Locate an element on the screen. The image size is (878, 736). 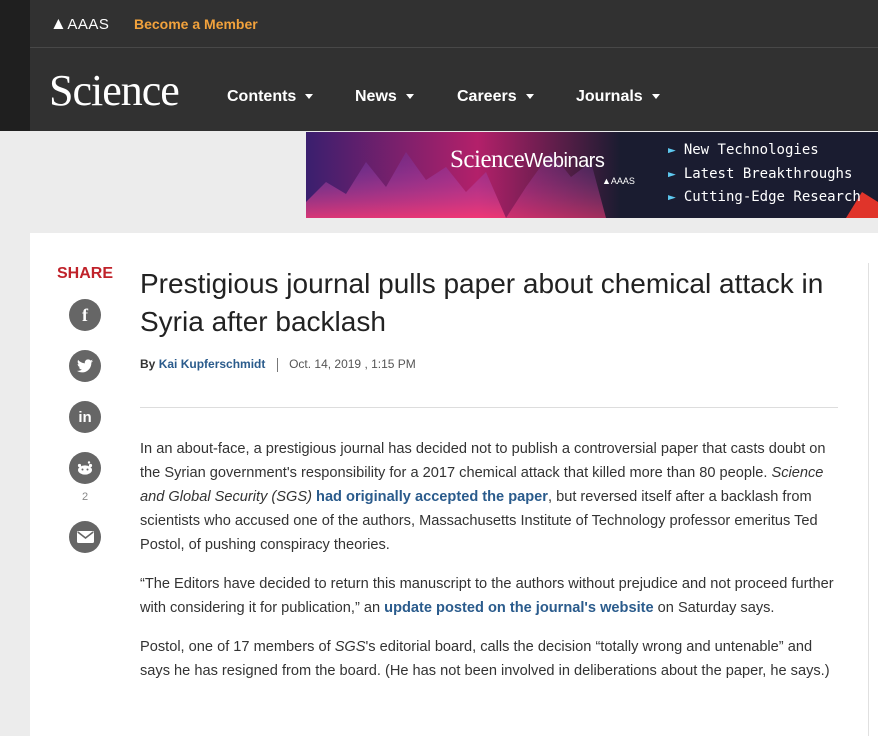
nav-contents-label: Contents is located at coordinates (262, 96).